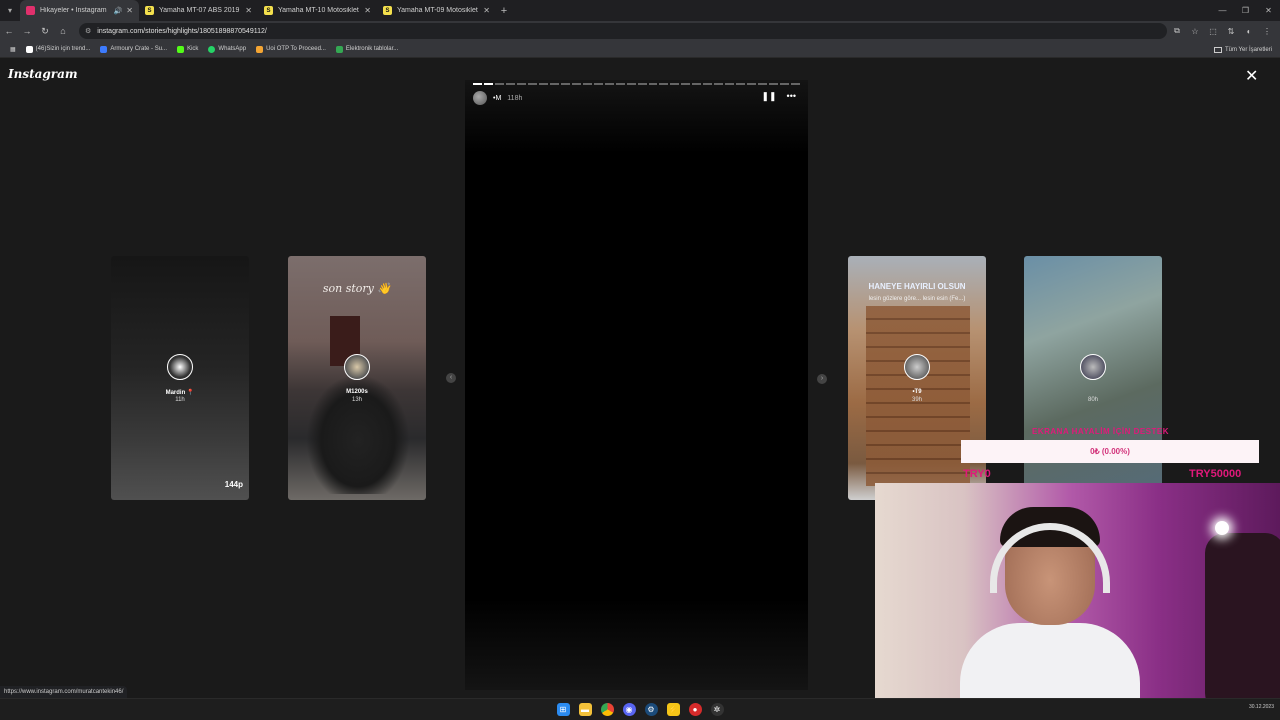 This screenshot has height=720, width=1280. What do you see at coordinates (451, 378) in the screenshot?
I see `previous-story-icon: ‹` at bounding box center [451, 378].